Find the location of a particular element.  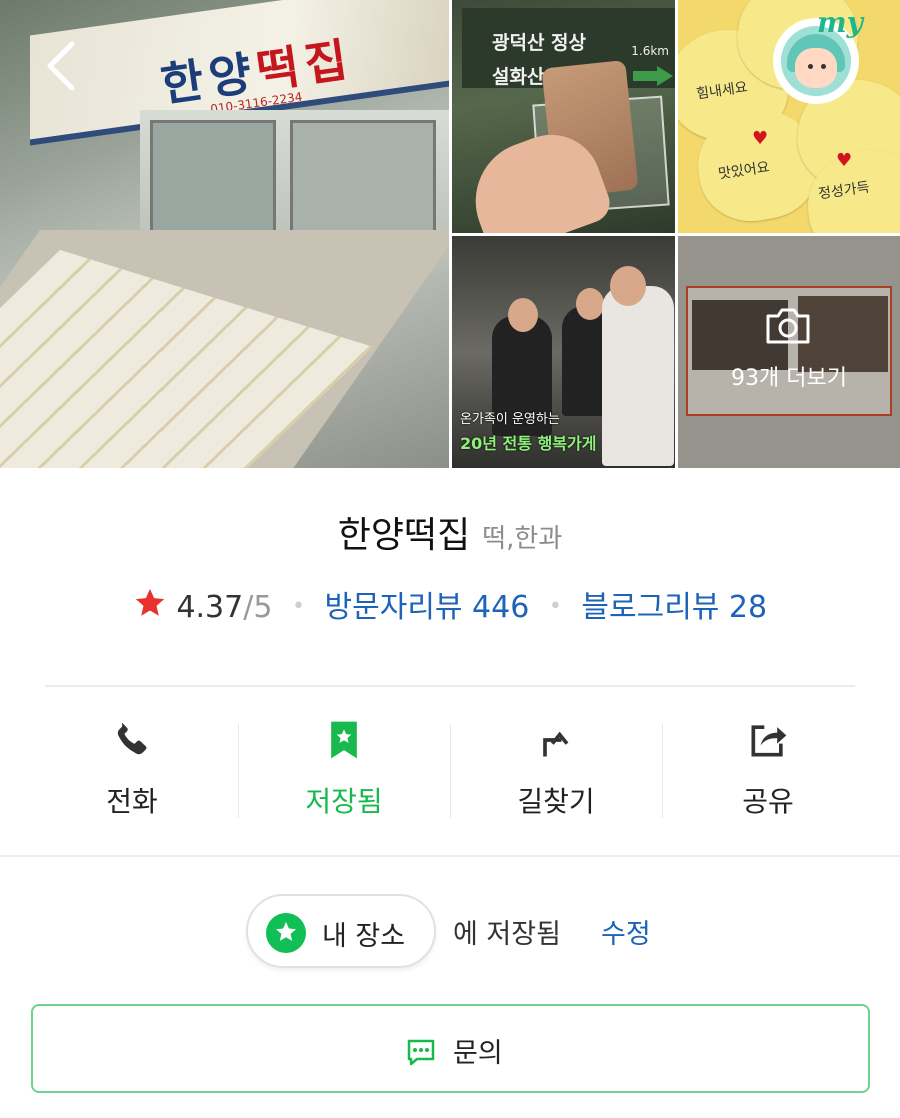

photo-rice-cake-hand: 광덕산 정상 설화산 정상 1.6km is located at coordinates (563, 116).